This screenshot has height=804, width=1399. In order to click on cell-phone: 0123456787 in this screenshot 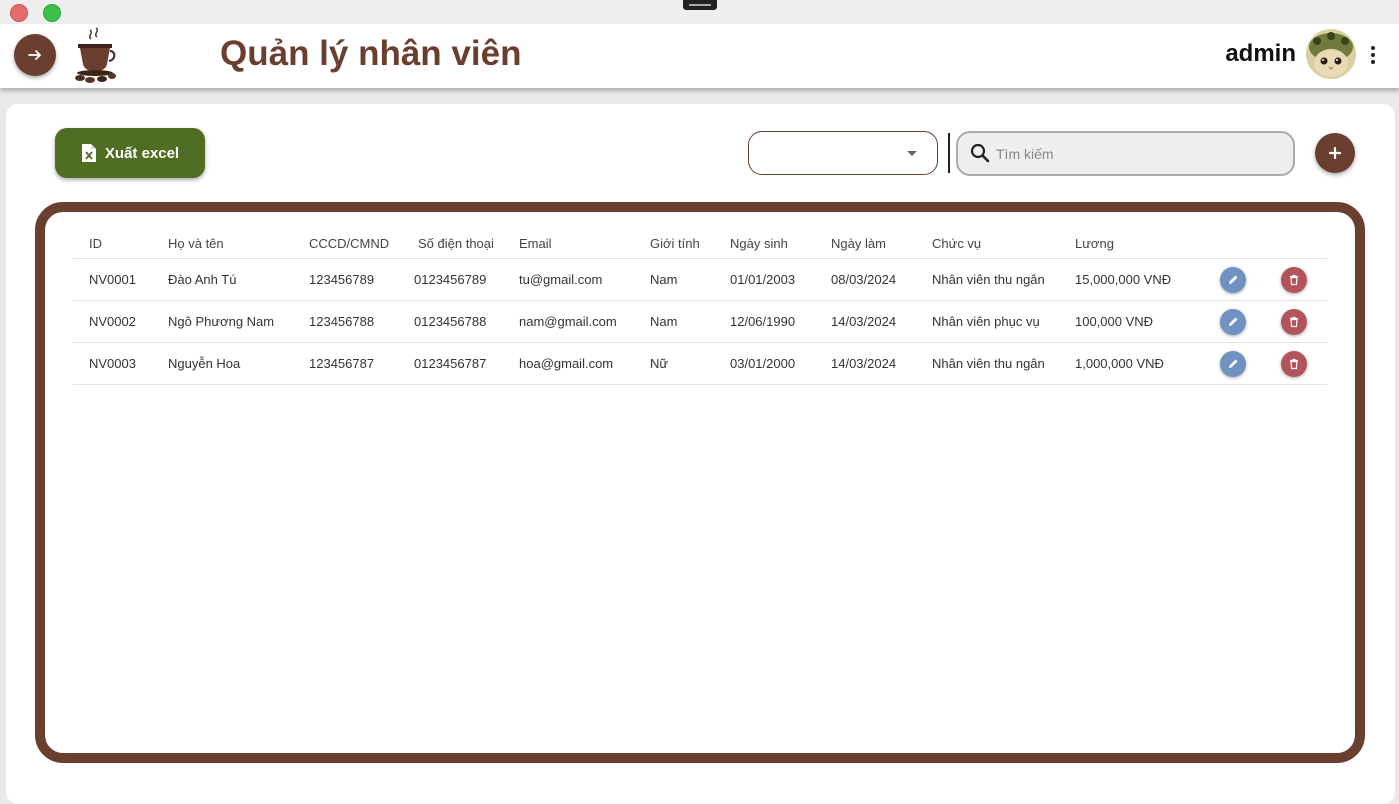, I will do `click(449, 363)`.